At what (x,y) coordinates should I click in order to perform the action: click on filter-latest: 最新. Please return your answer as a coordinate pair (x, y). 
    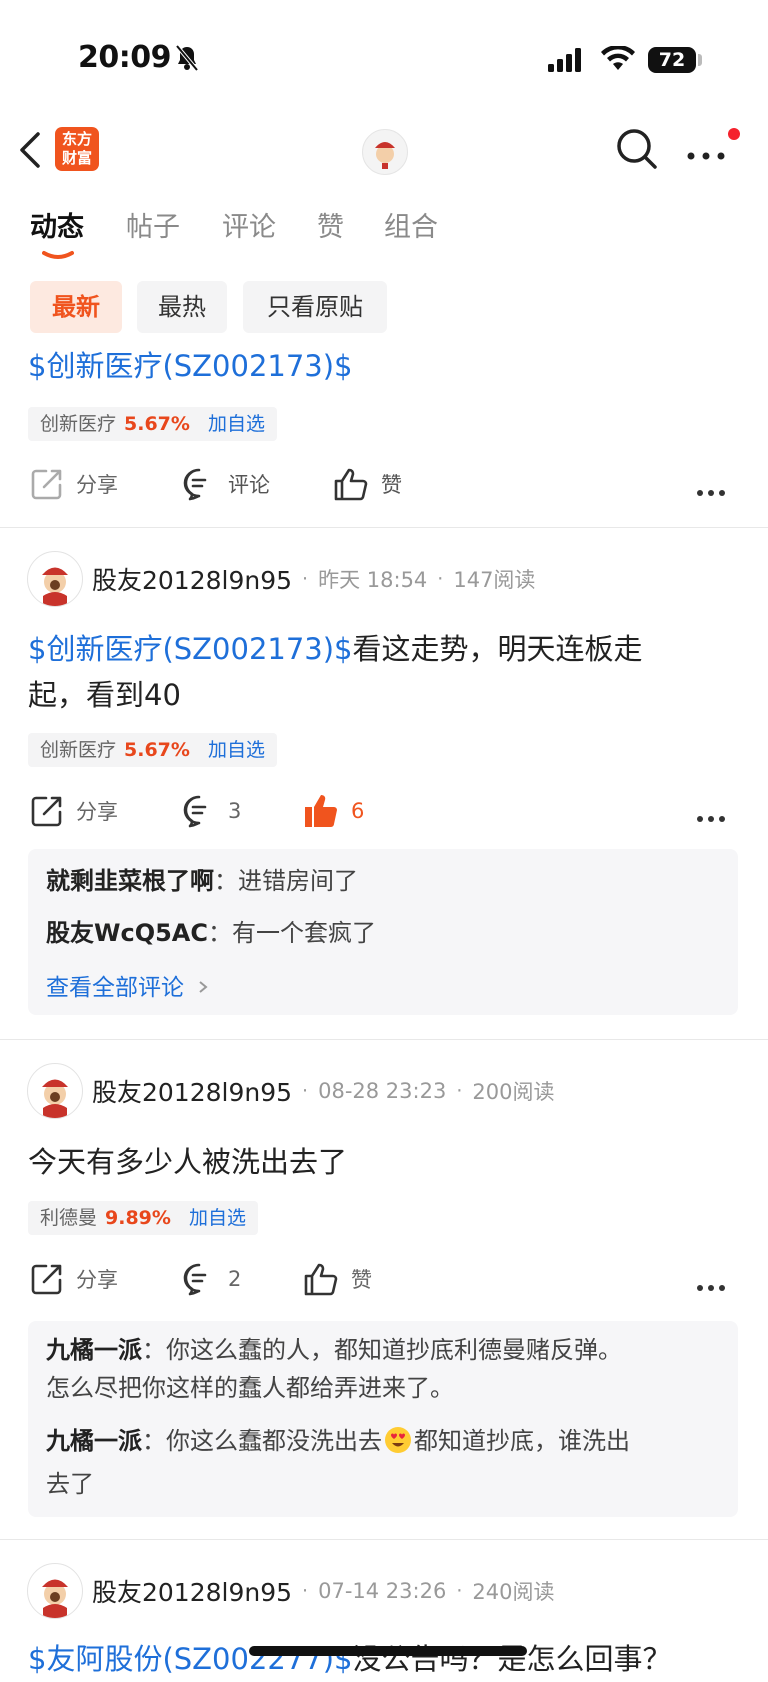
    Looking at the image, I should click on (76, 307).